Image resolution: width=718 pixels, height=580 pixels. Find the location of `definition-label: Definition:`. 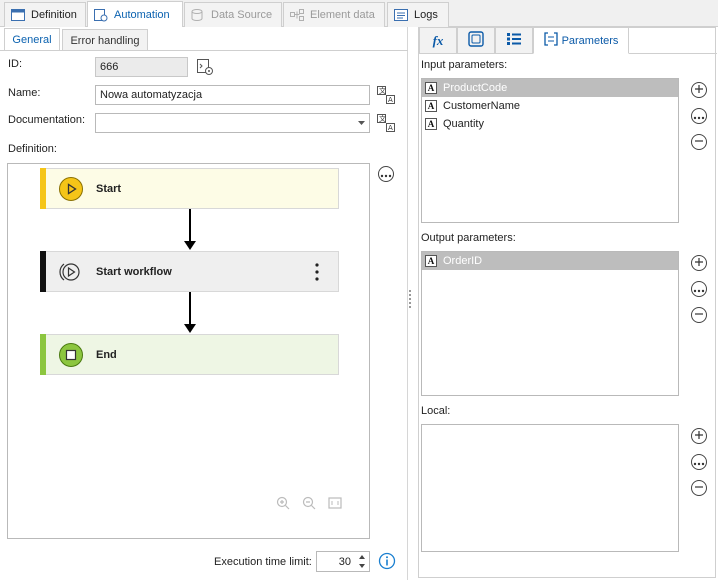

definition-label: Definition: is located at coordinates (32, 149).